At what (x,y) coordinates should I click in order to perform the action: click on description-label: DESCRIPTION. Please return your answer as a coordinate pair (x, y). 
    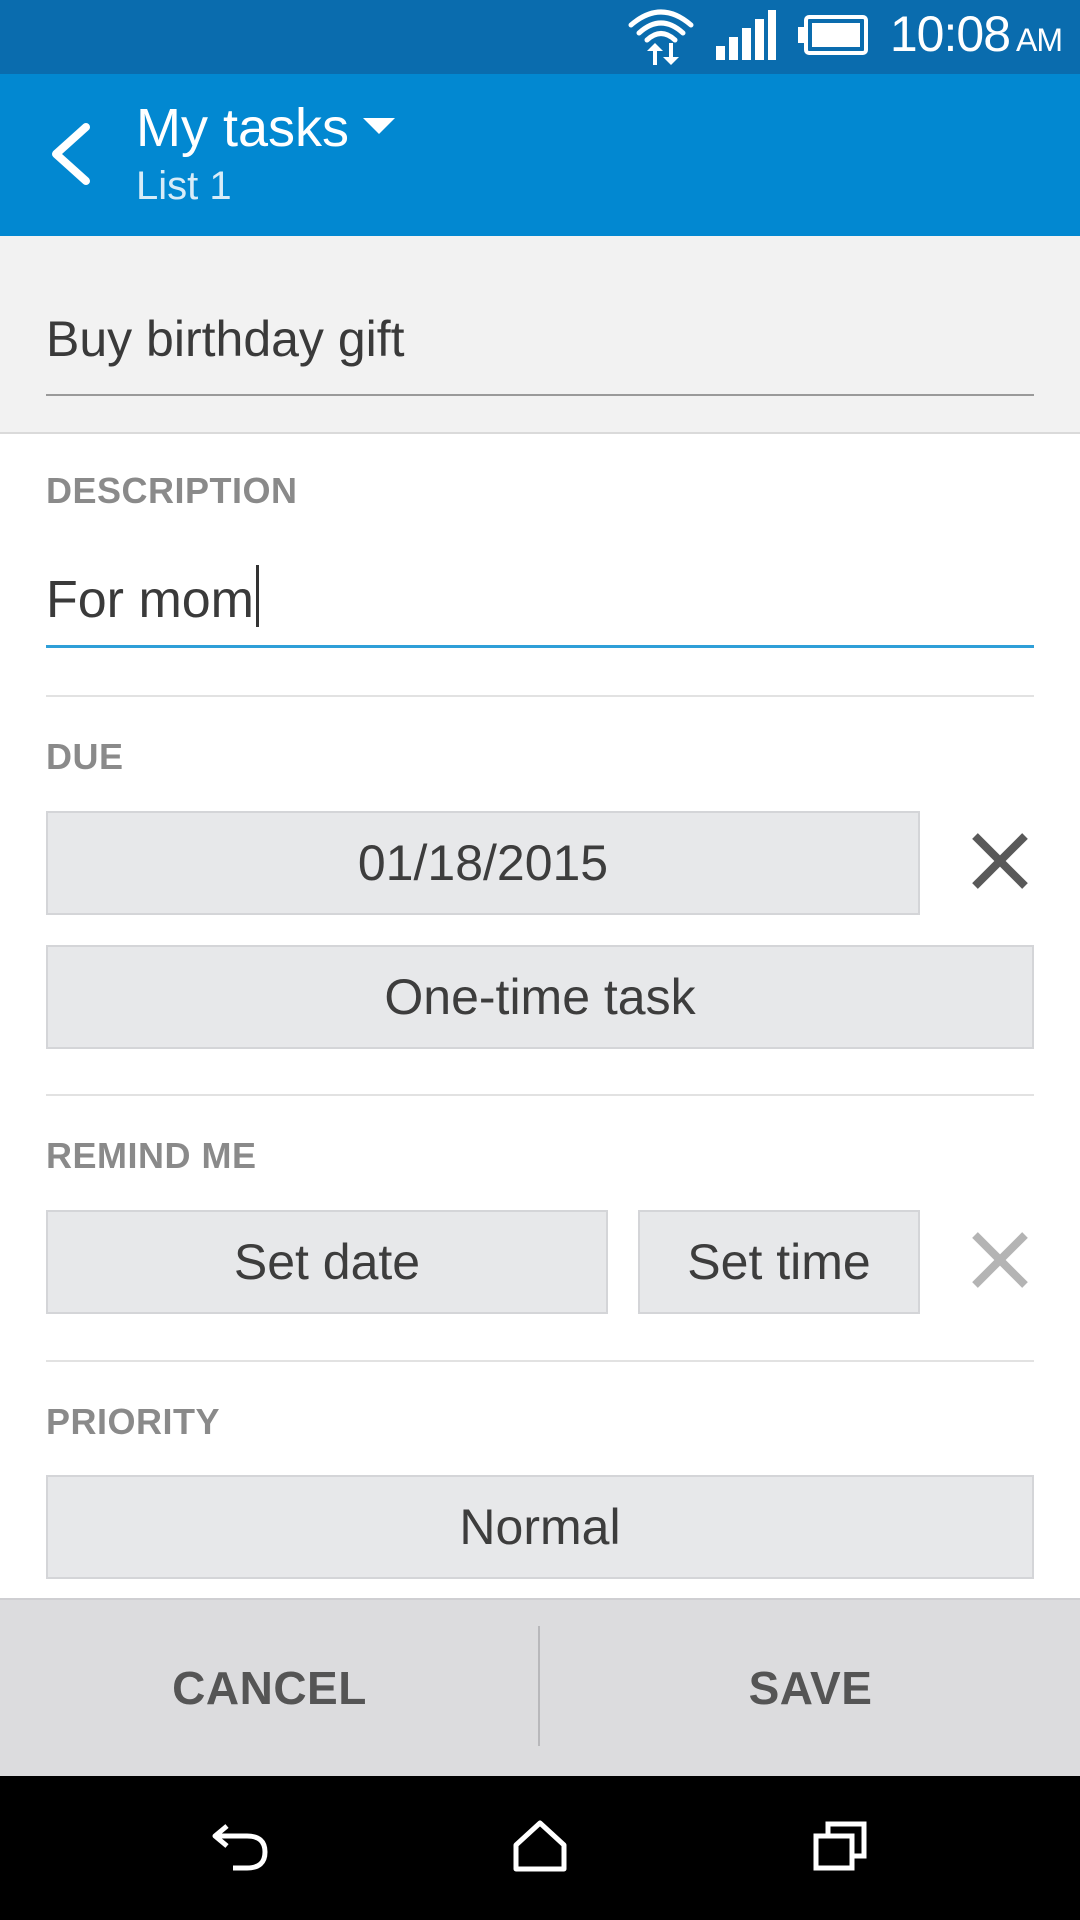
    Looking at the image, I should click on (172, 490).